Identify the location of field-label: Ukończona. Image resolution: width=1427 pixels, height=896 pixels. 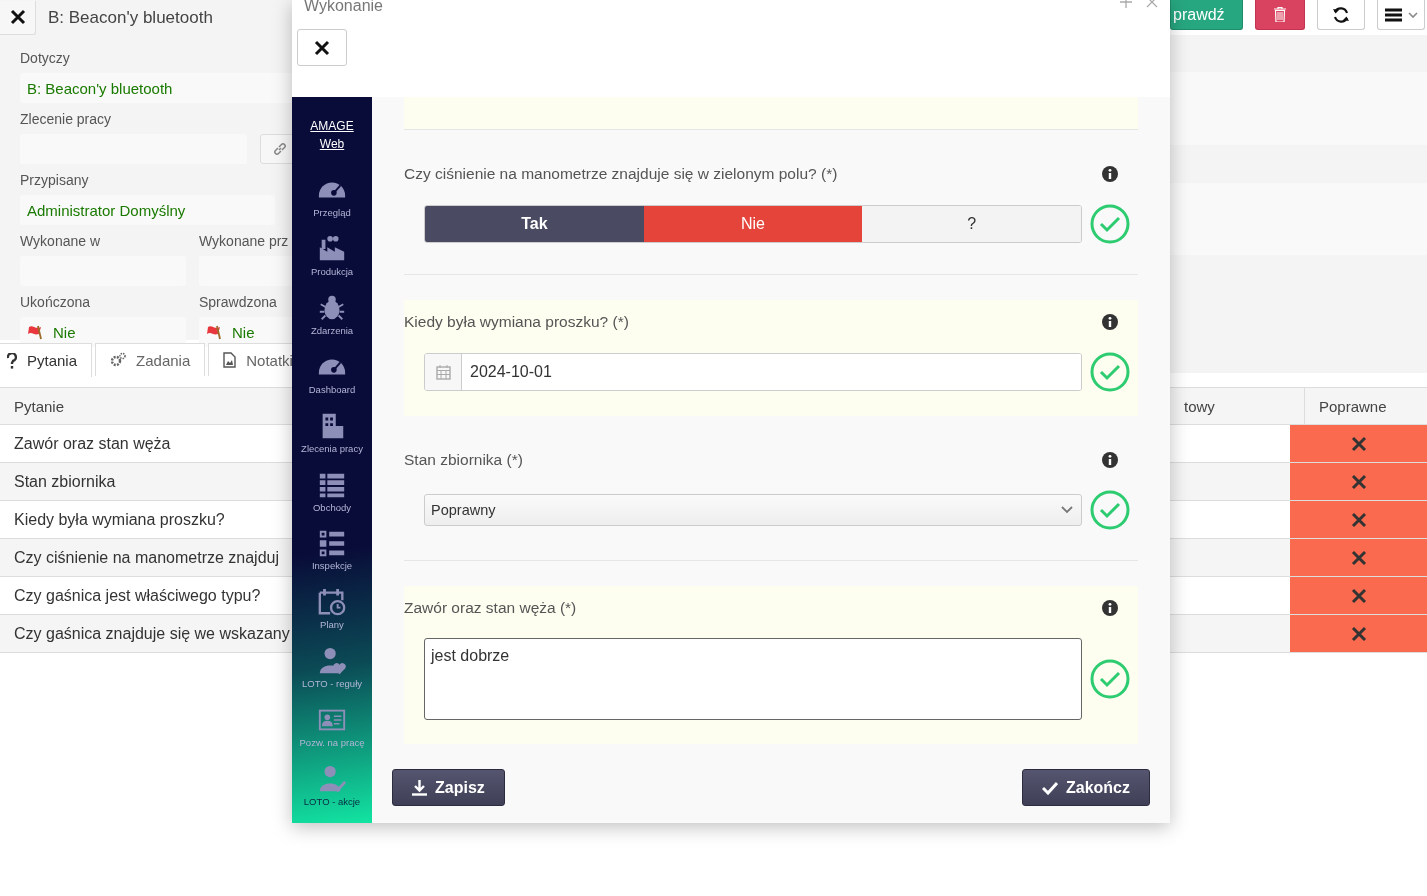
(56, 302).